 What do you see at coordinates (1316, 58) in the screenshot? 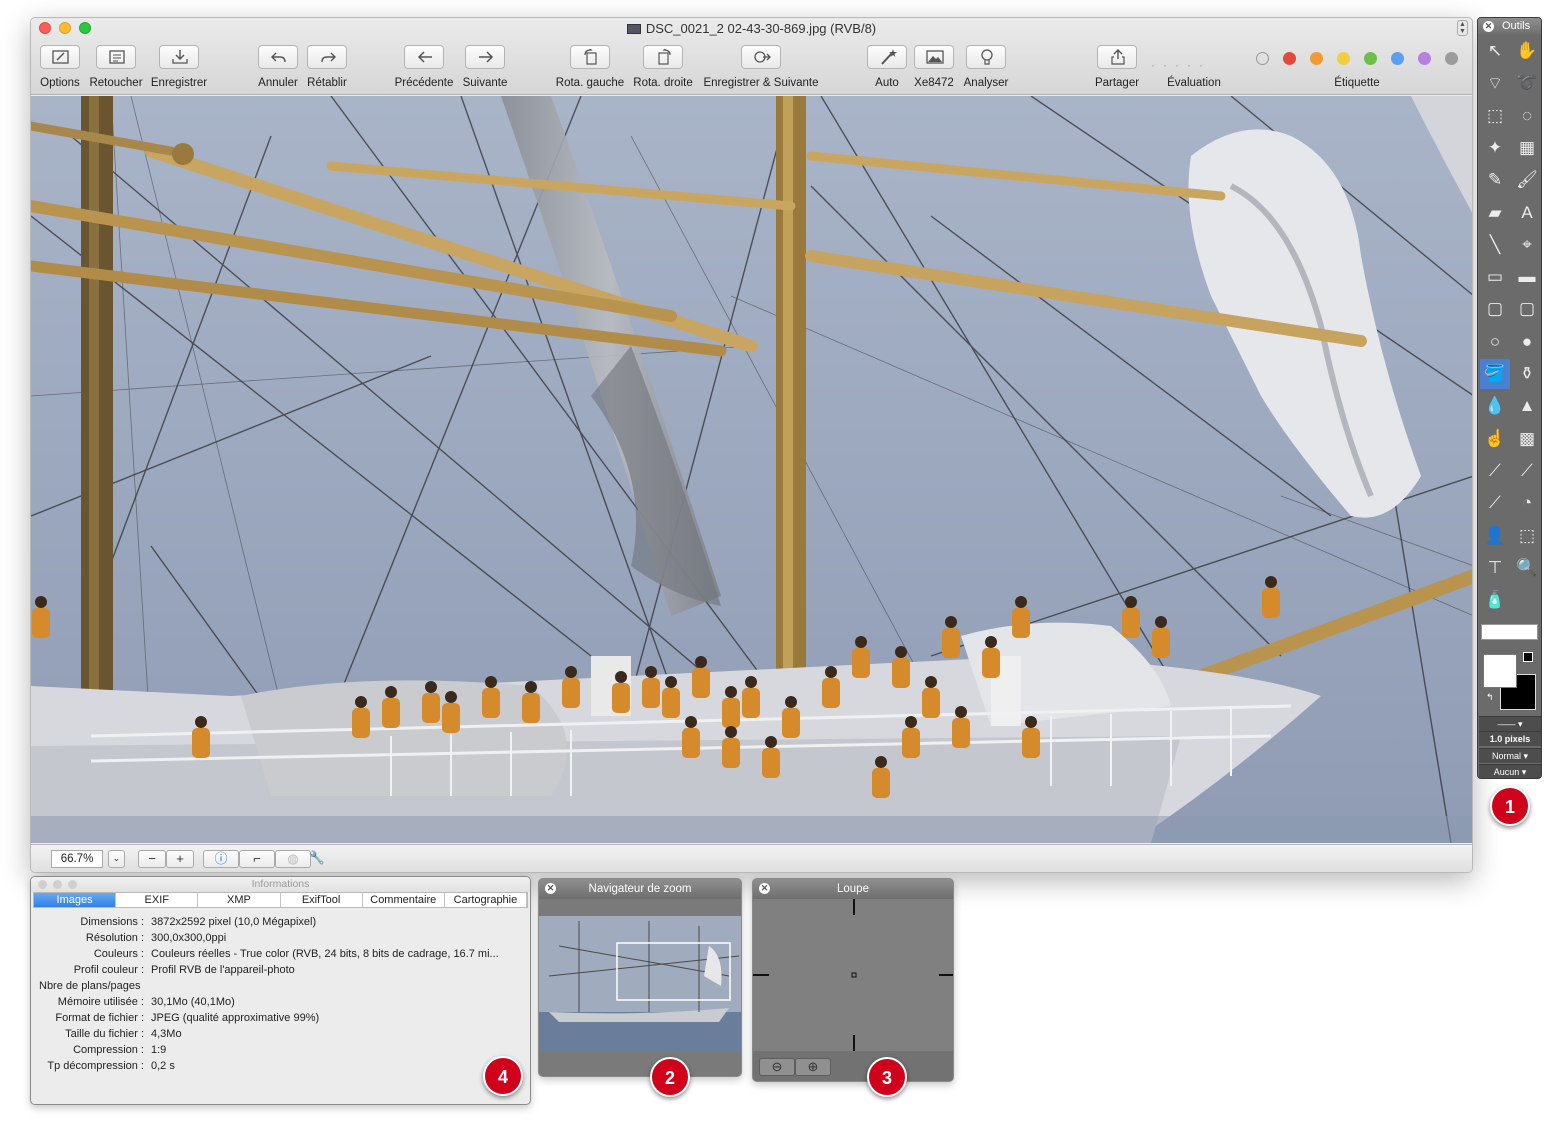
I see `label-orange-button` at bounding box center [1316, 58].